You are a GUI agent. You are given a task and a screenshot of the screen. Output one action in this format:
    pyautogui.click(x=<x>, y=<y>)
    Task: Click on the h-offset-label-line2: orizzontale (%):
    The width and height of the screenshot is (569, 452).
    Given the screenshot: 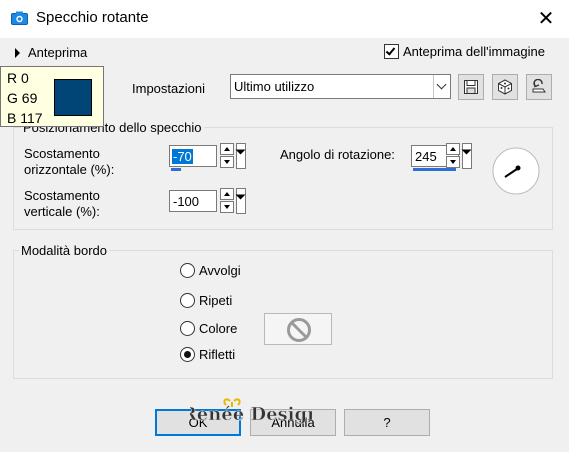 What is the action you would take?
    pyautogui.click(x=69, y=169)
    